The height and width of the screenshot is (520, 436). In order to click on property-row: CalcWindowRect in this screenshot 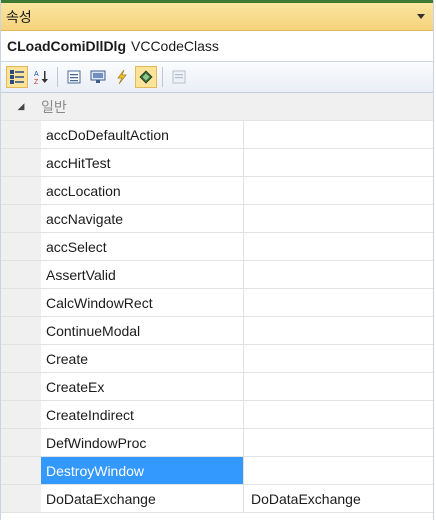, I will do `click(217, 303)`.